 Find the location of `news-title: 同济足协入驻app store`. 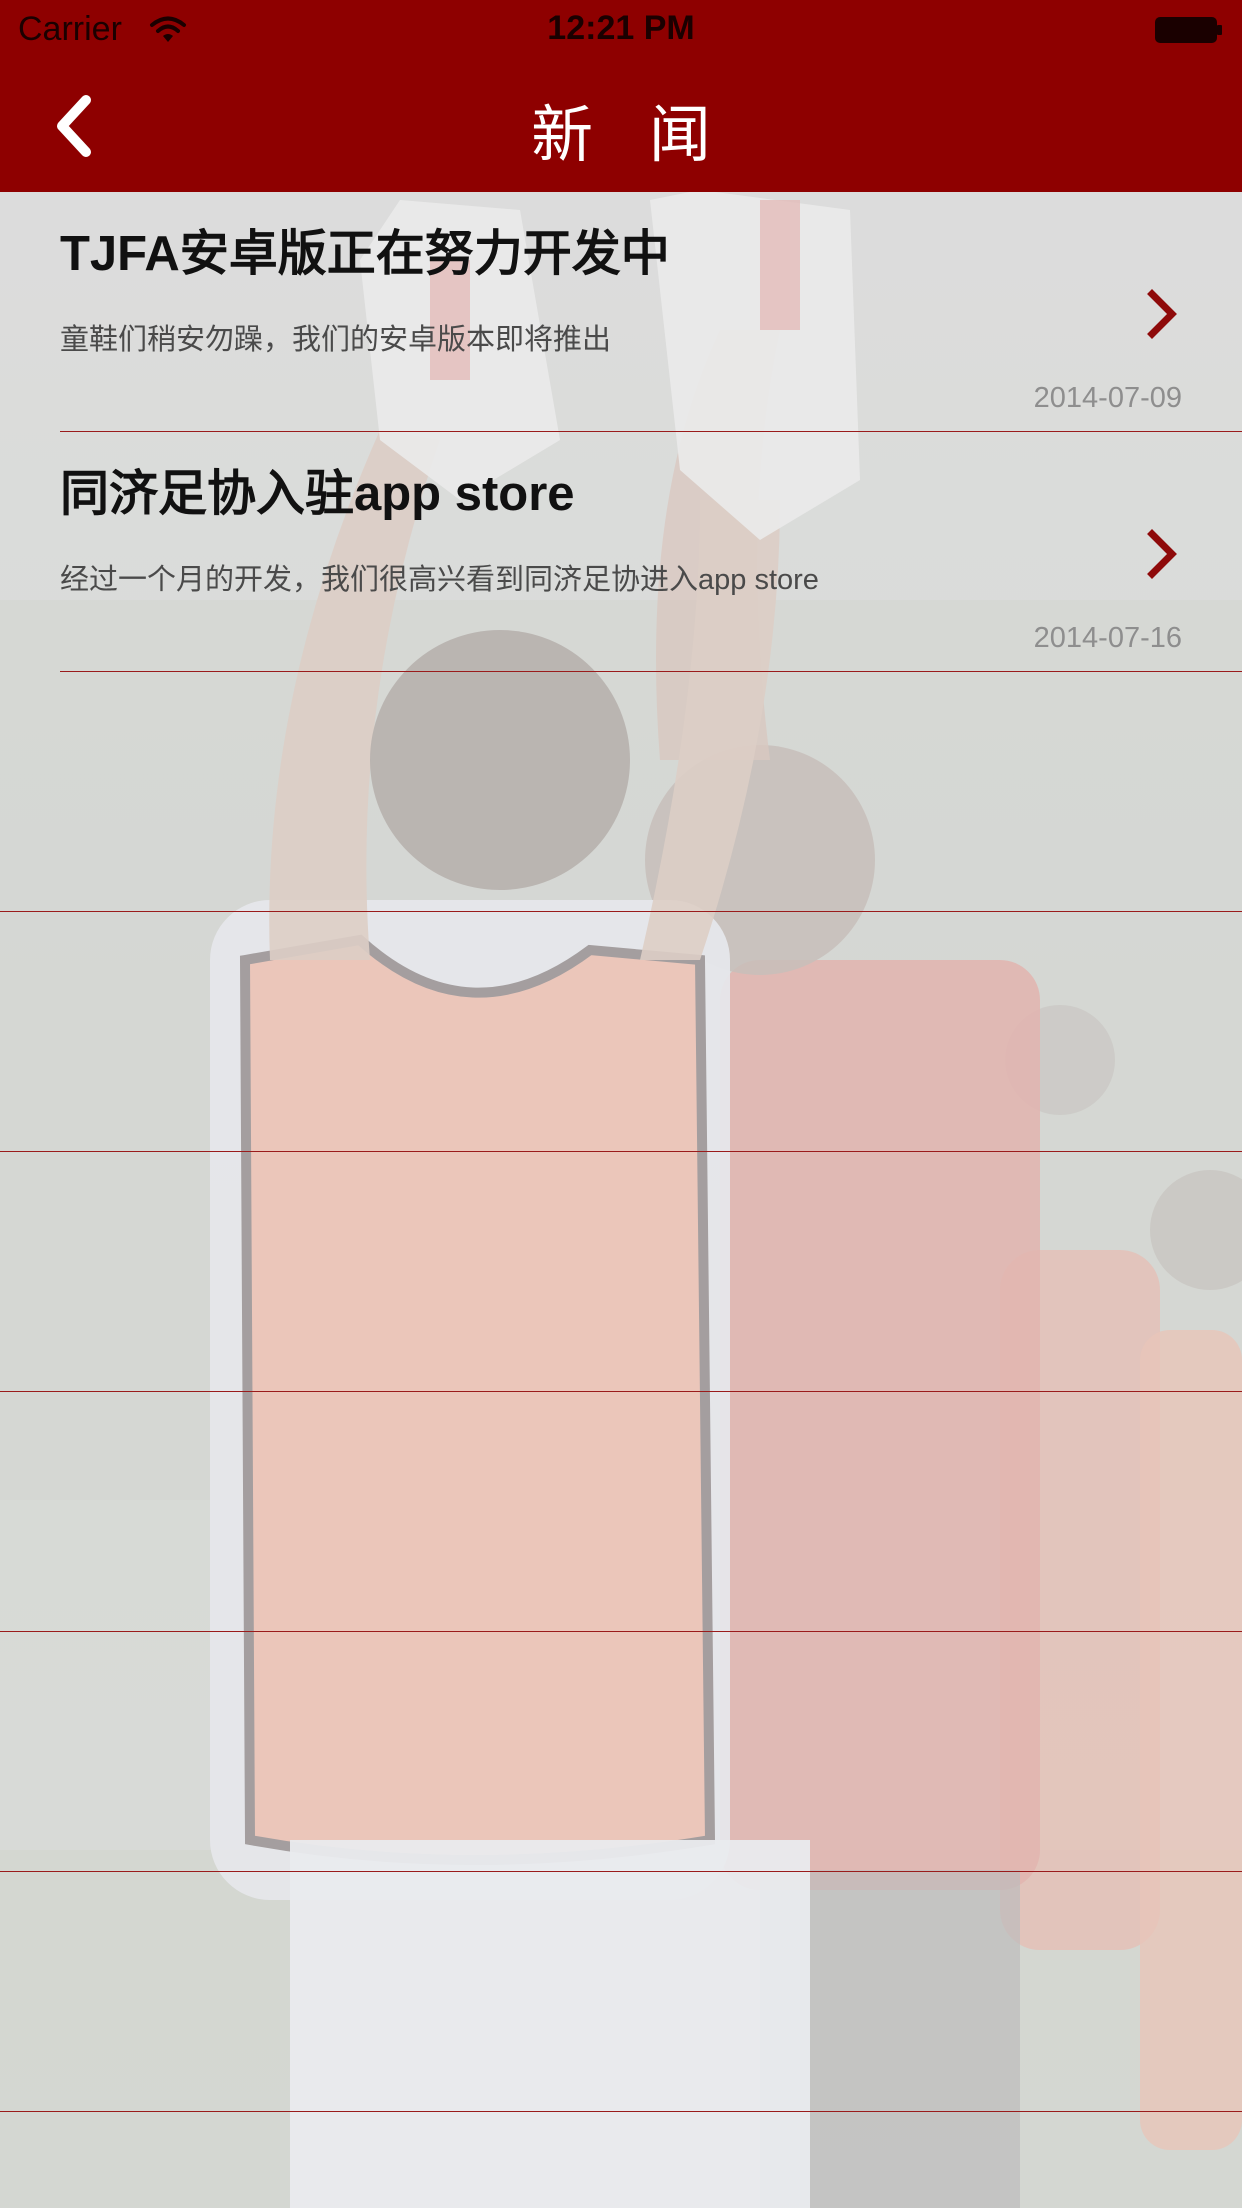

news-title: 同济足协入驻app store is located at coordinates (317, 494).